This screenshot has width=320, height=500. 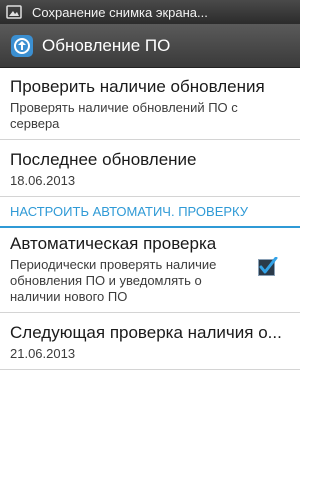 What do you see at coordinates (22, 46) in the screenshot?
I see `software-update-icon` at bounding box center [22, 46].